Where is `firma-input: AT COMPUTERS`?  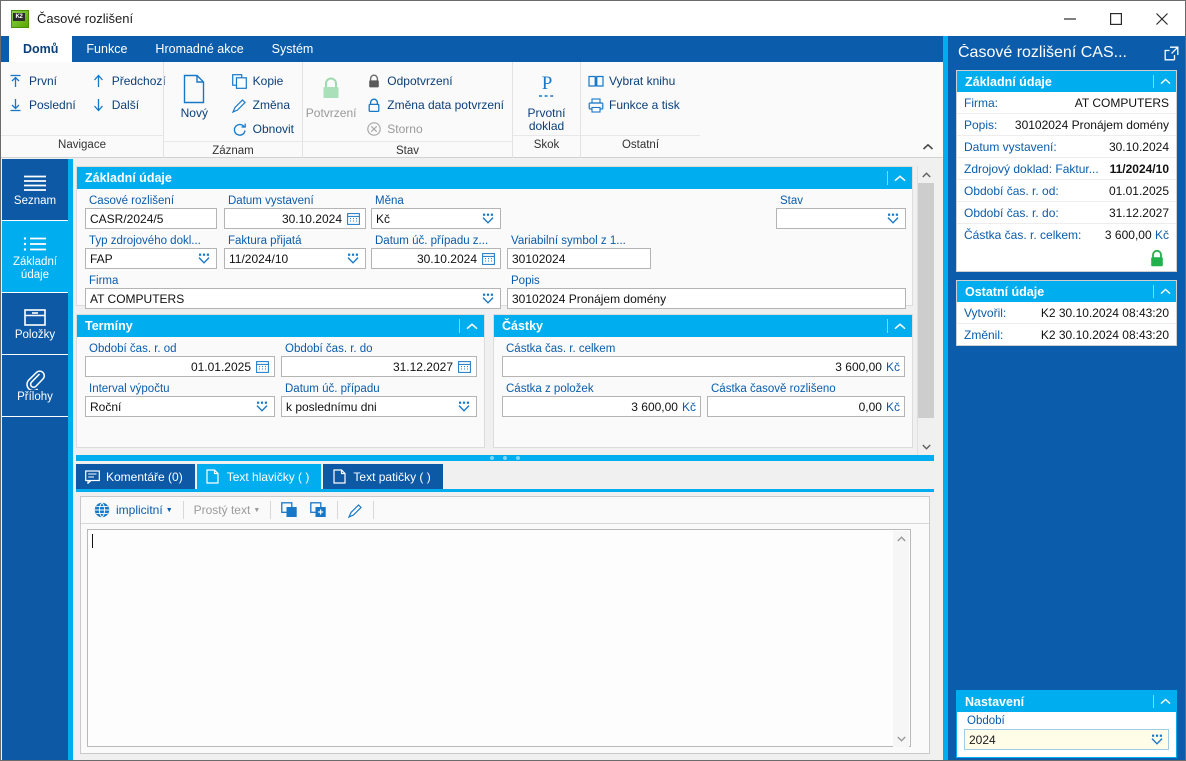
firma-input: AT COMPUTERS is located at coordinates (293, 298).